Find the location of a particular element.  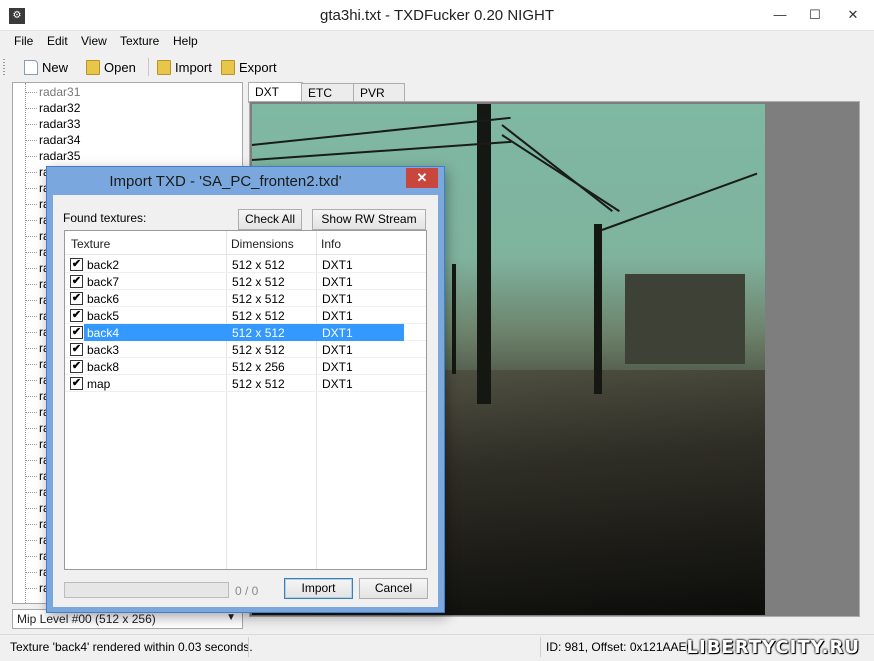

watermark-logo: LIBERTYCITY.RU is located at coordinates (773, 647).